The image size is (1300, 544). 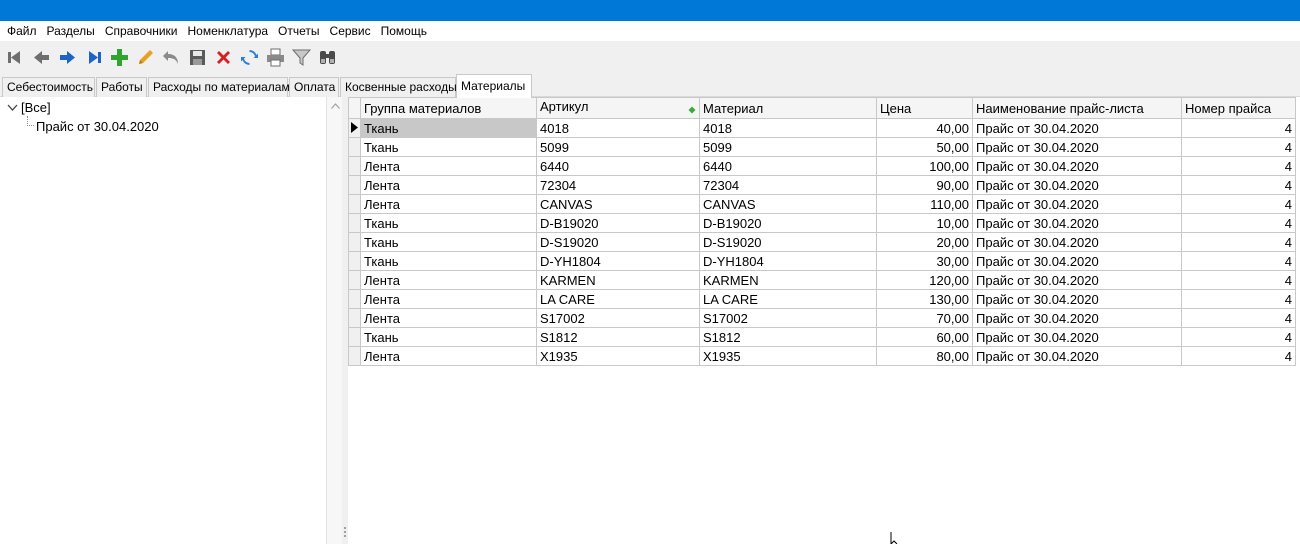 What do you see at coordinates (924, 108) in the screenshot?
I see `column-header-price: Цена` at bounding box center [924, 108].